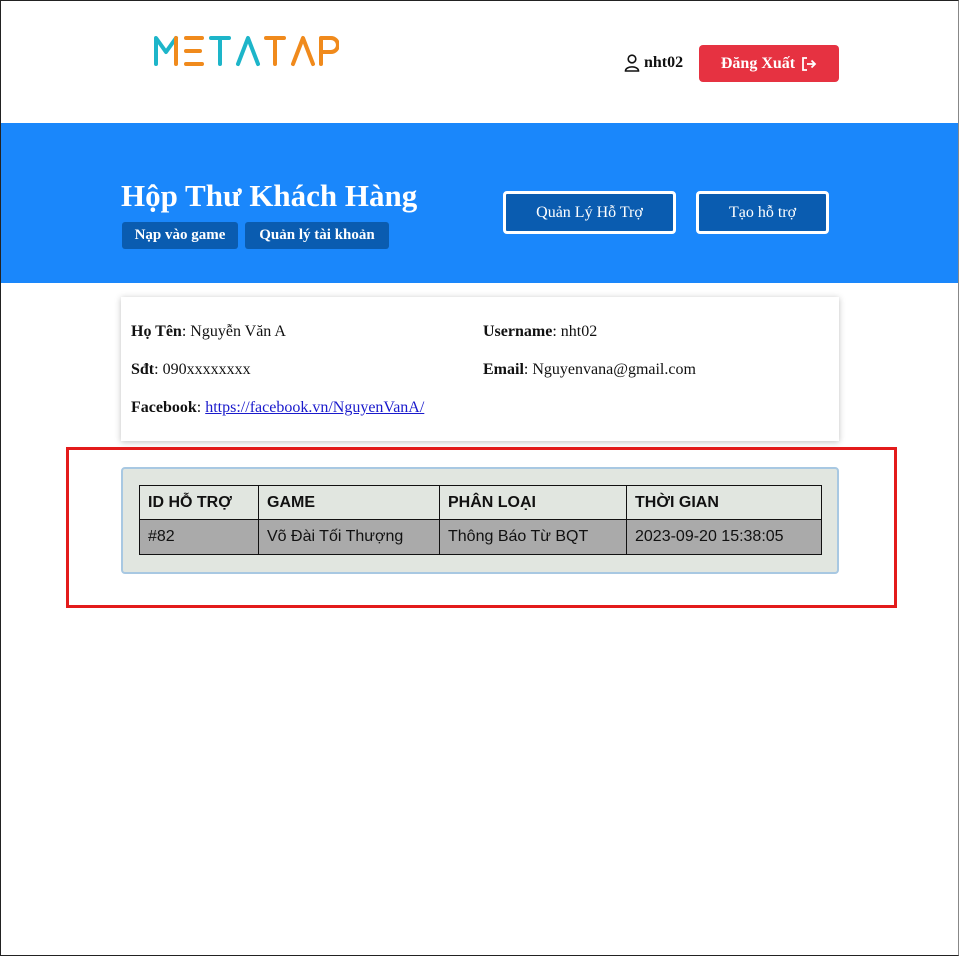 This screenshot has width=959, height=956. Describe the element at coordinates (632, 63) in the screenshot. I see `user-icon` at that location.